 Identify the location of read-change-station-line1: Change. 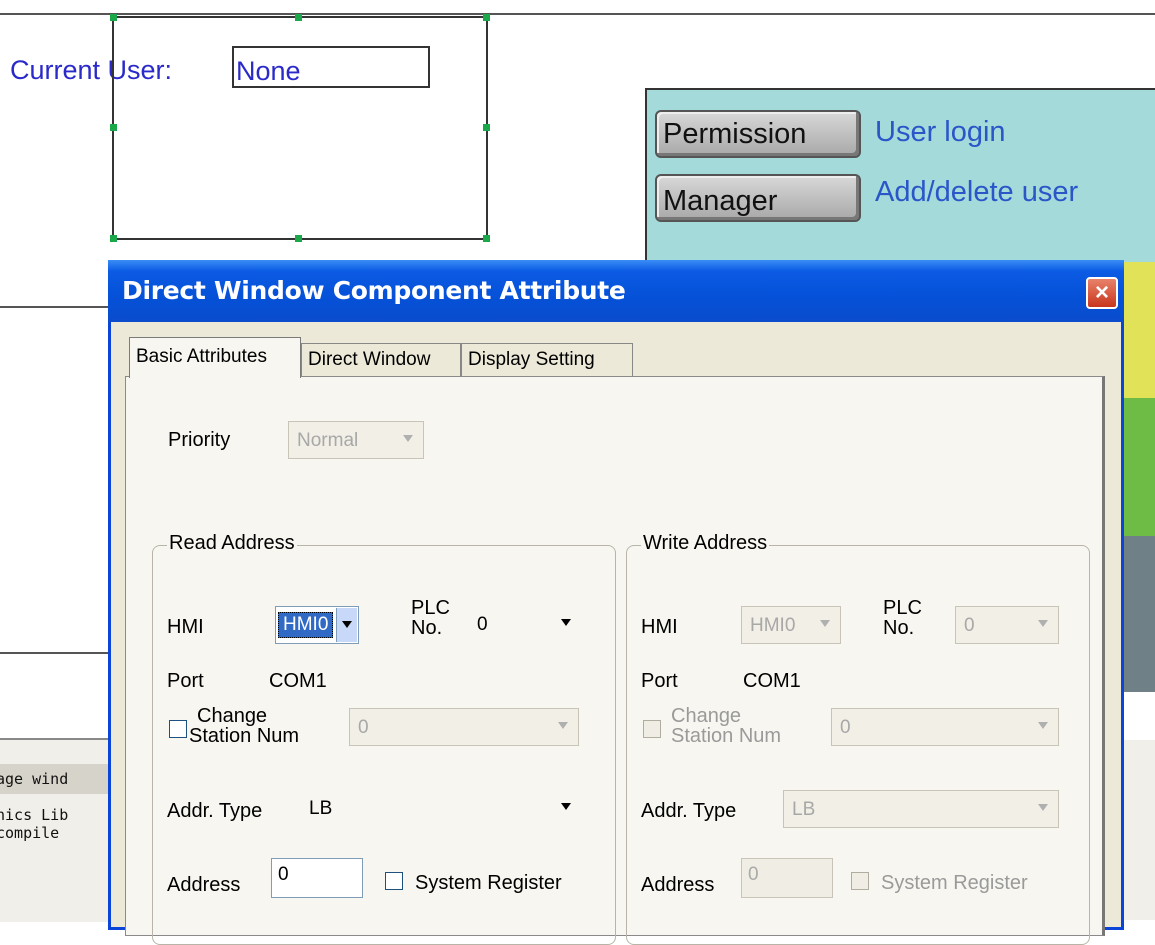
(232, 716).